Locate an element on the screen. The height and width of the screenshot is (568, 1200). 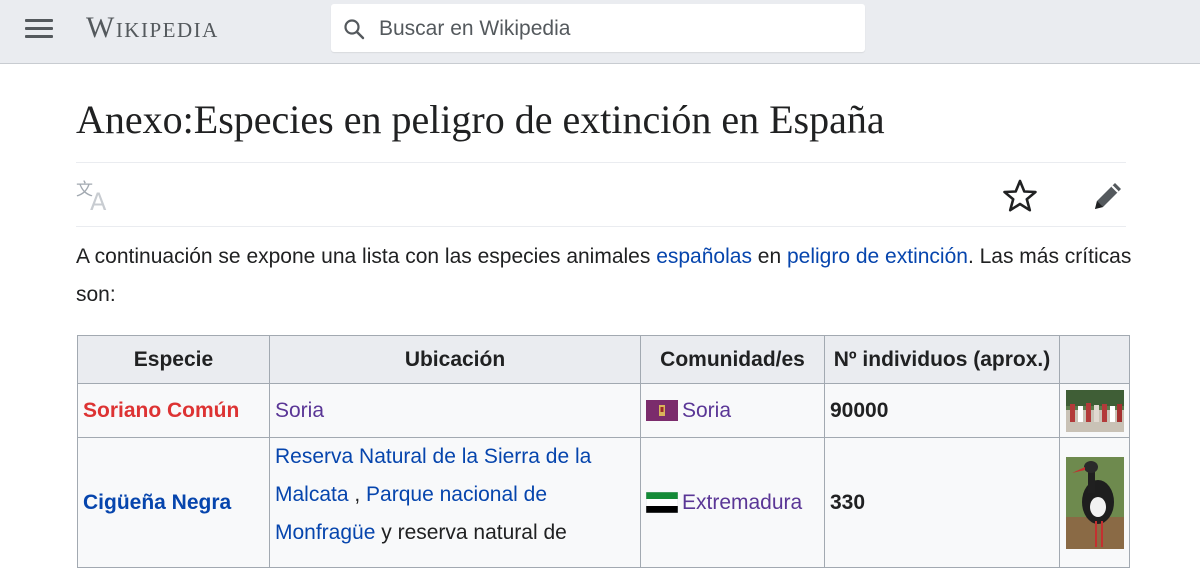
header-especie: Especie is located at coordinates (173, 359).